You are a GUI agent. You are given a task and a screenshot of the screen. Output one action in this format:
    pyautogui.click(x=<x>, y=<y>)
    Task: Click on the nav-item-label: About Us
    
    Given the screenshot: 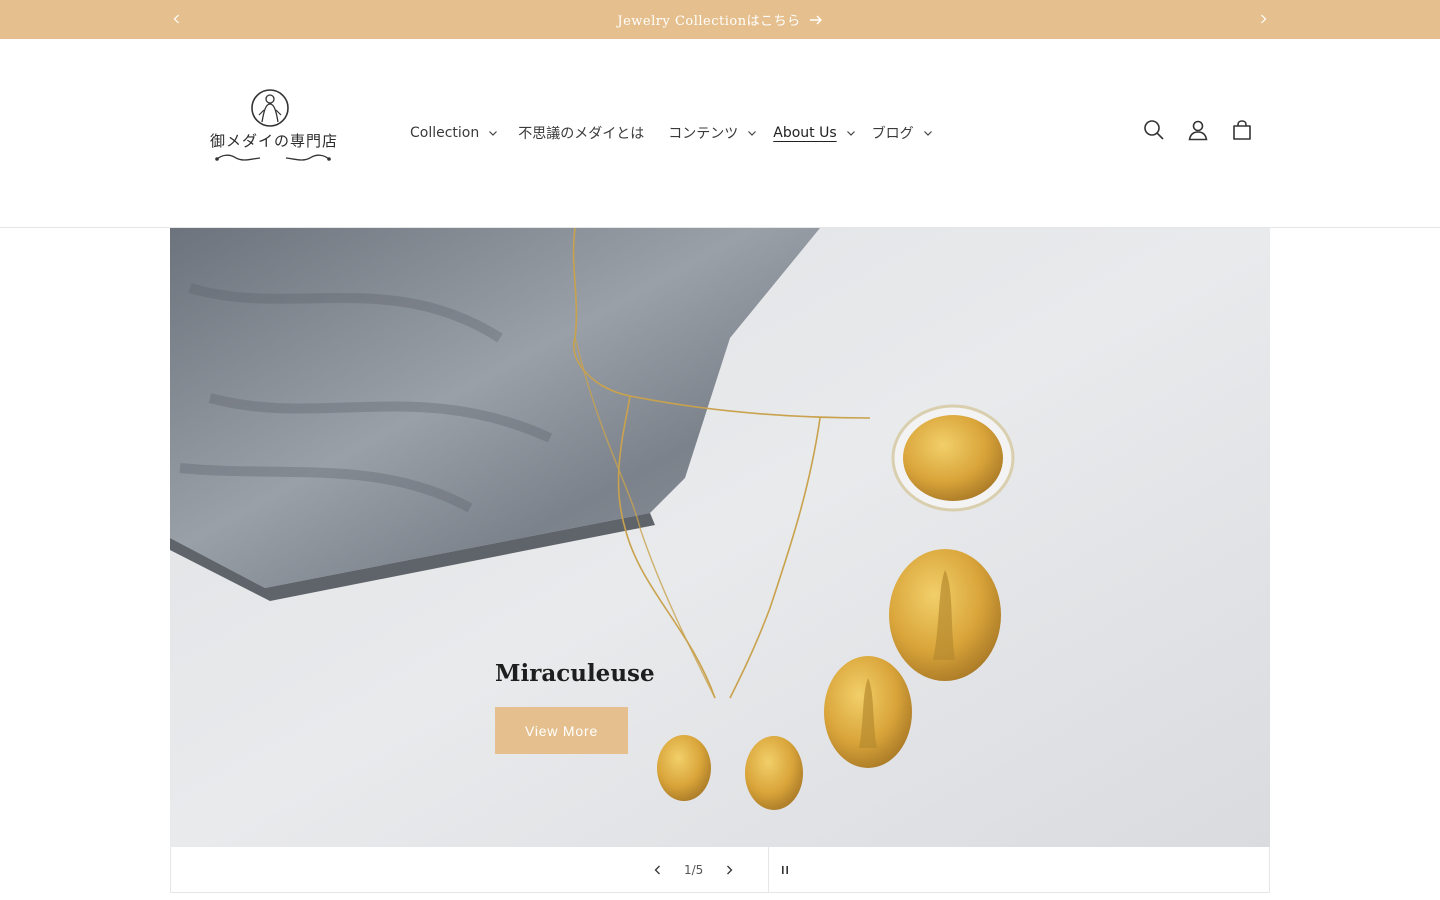 What is the action you would take?
    pyautogui.click(x=805, y=133)
    